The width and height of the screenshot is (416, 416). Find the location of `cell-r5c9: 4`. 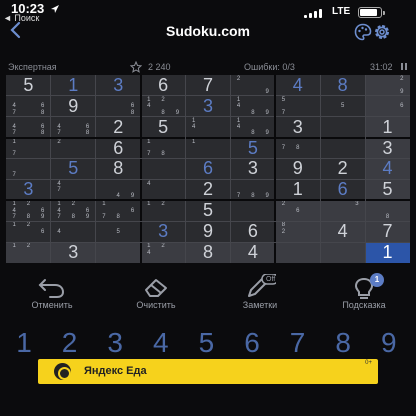

cell-r5c9: 4 is located at coordinates (387, 169).